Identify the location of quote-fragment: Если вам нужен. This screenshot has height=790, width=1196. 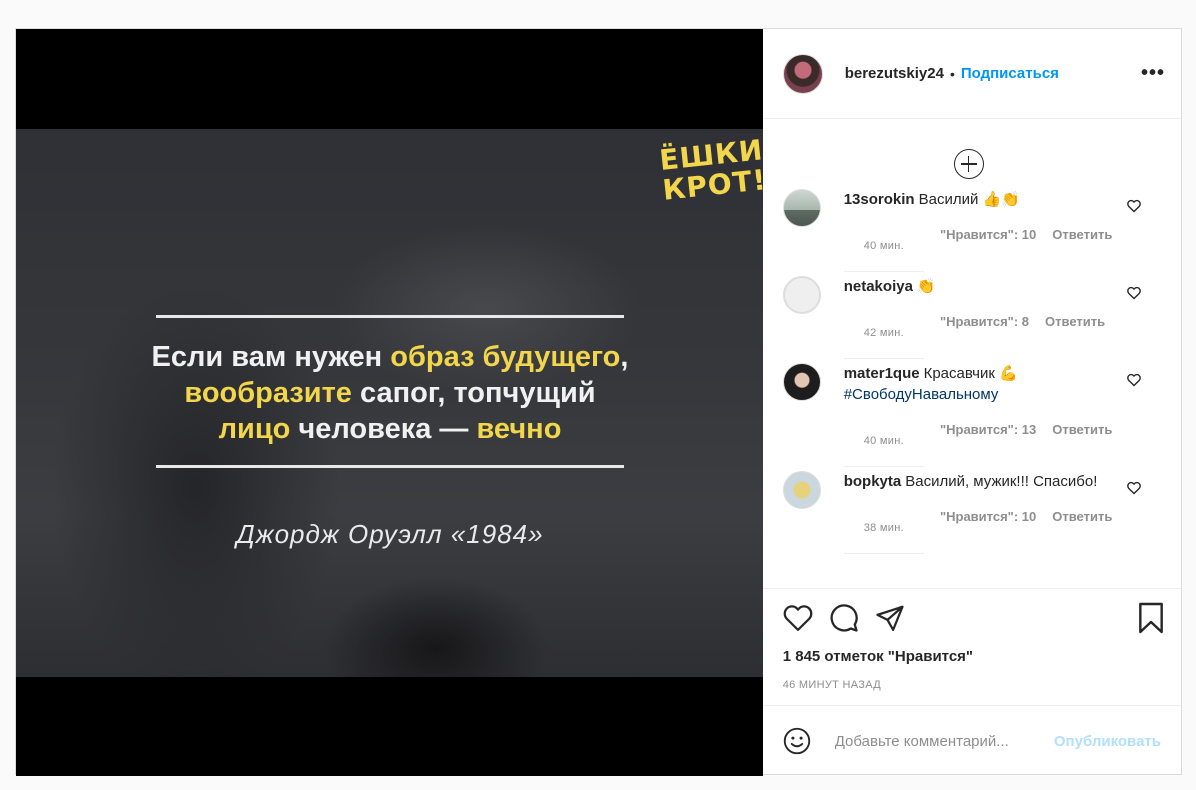
(271, 357).